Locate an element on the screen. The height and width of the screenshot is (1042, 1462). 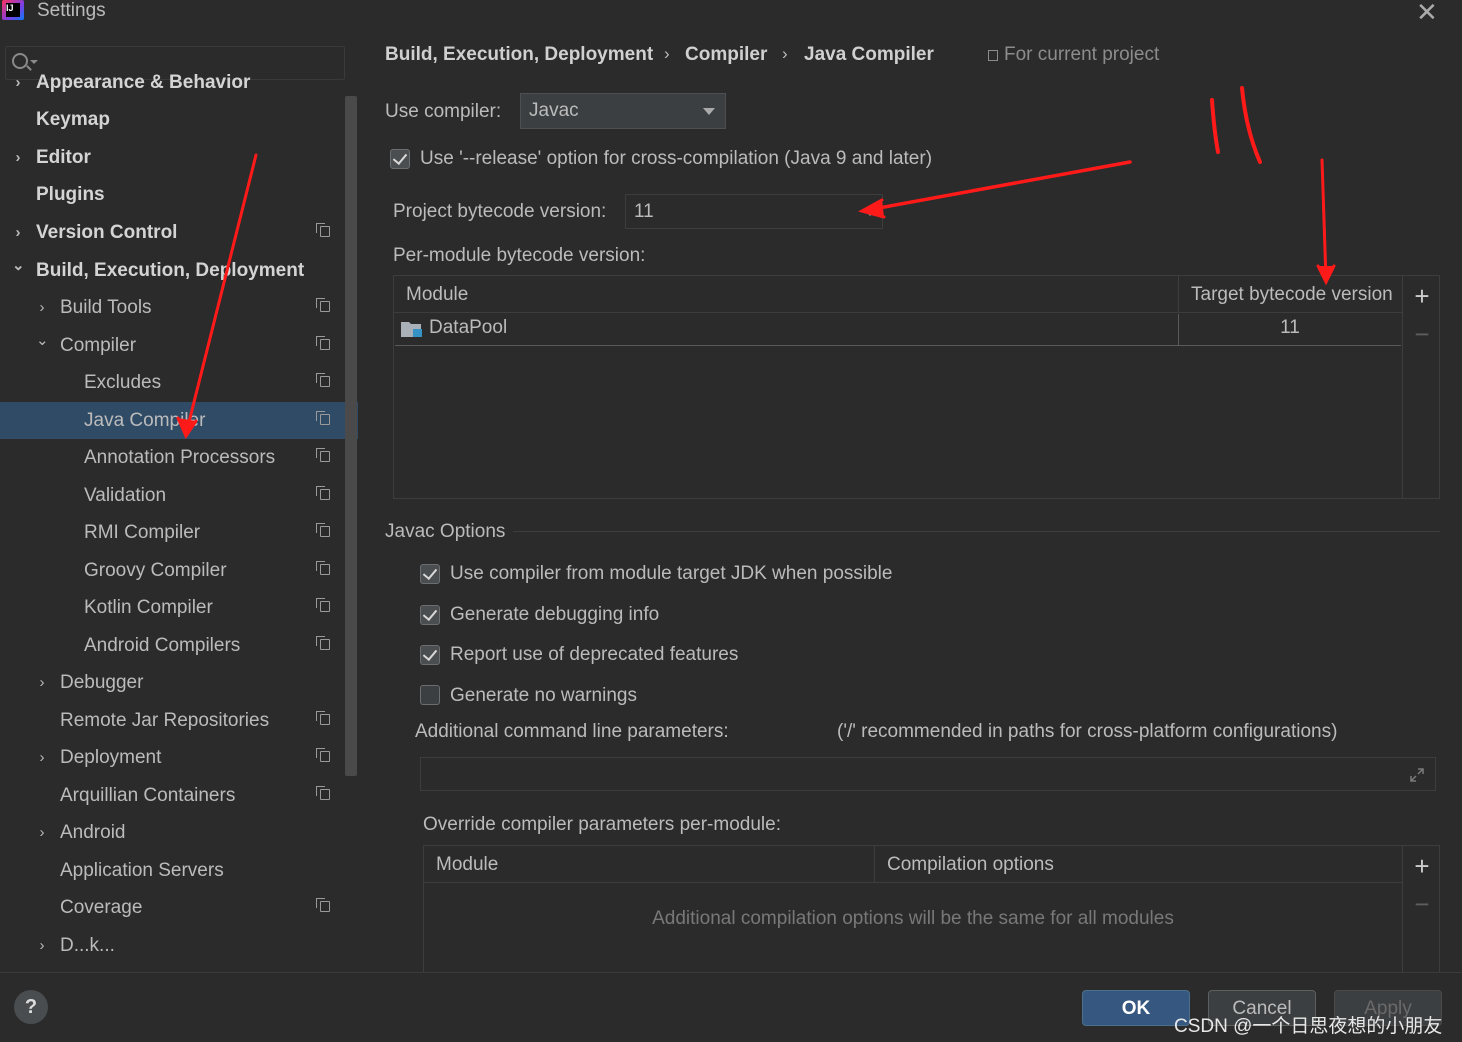
sidebar-item-plugins: Plugins is located at coordinates (179, 194).